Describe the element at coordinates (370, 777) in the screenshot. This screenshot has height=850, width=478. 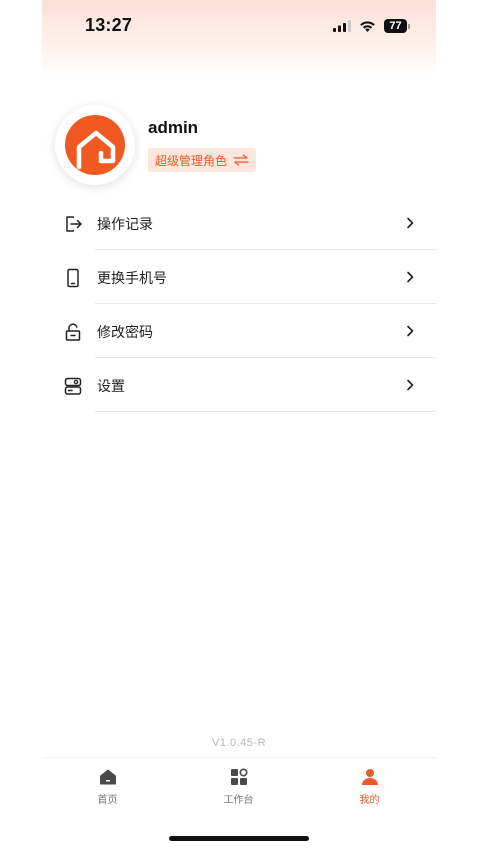
I see `user-icon` at that location.